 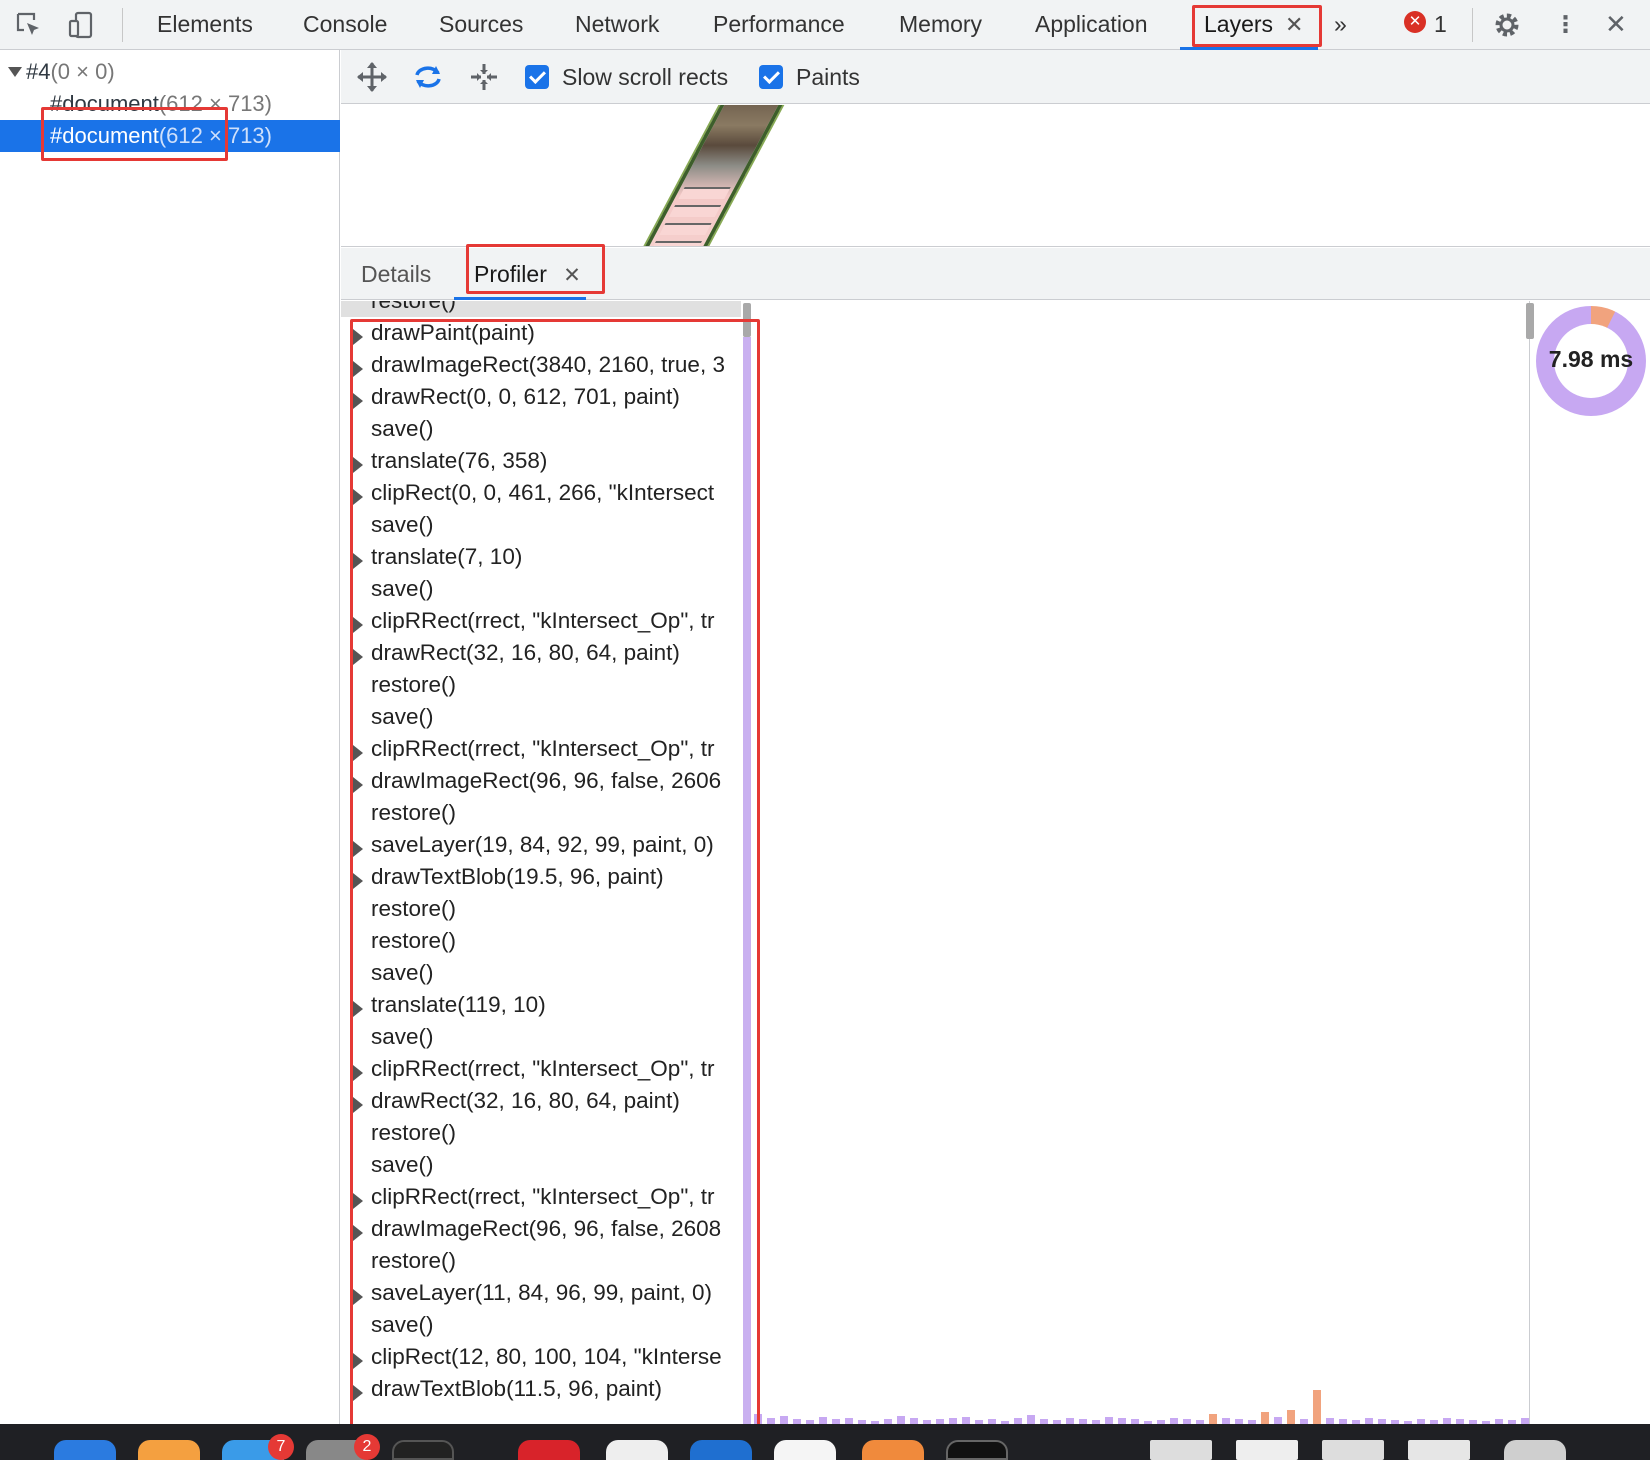 I want to click on tab-profiler: Profiler ✕, so click(x=527, y=274).